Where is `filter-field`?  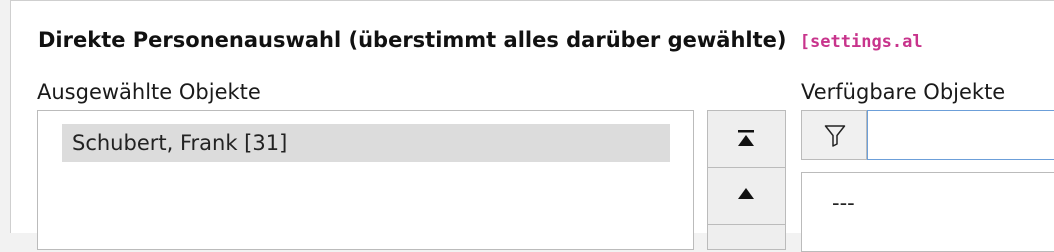
filter-field is located at coordinates (927, 135).